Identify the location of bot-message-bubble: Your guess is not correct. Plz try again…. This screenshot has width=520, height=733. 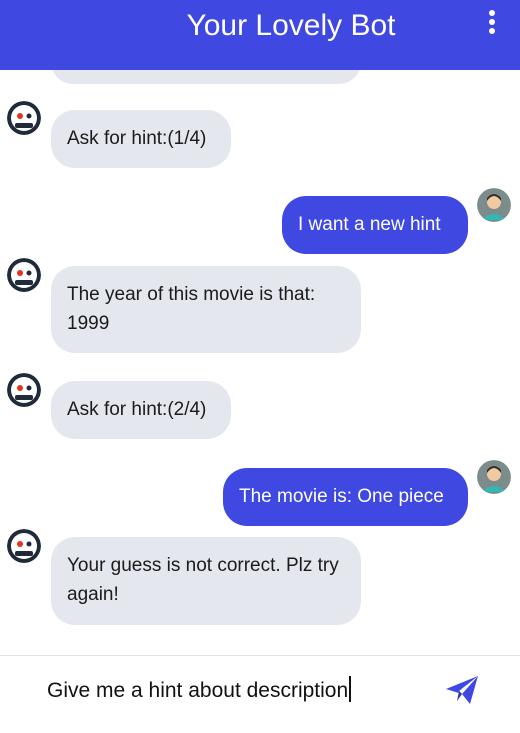
(206, 581).